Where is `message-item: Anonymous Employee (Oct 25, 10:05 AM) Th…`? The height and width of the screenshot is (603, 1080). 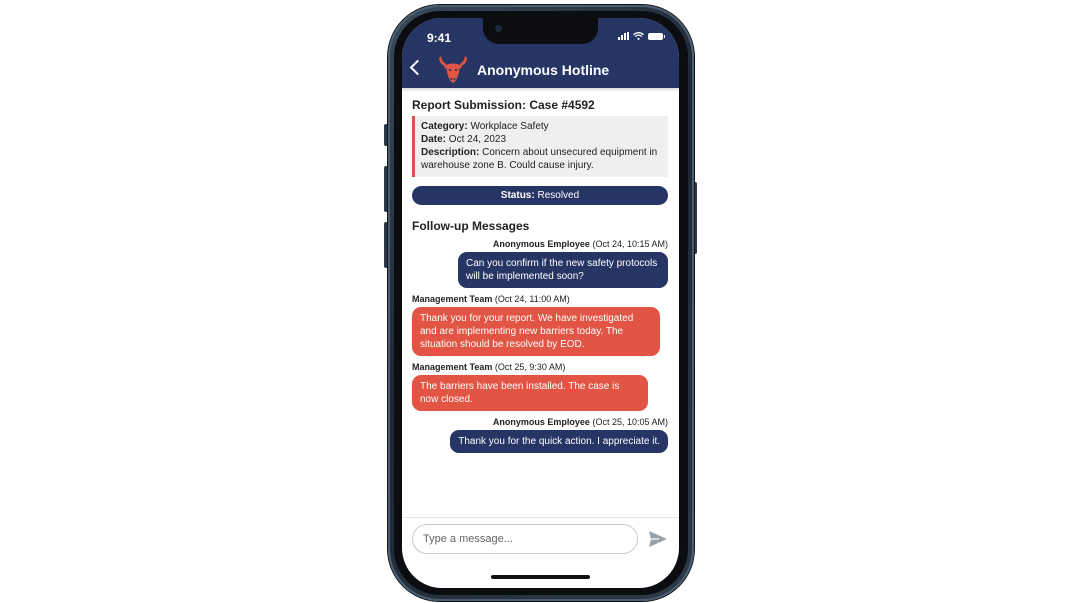 message-item: Anonymous Employee (Oct 25, 10:05 AM) Th… is located at coordinates (540, 435).